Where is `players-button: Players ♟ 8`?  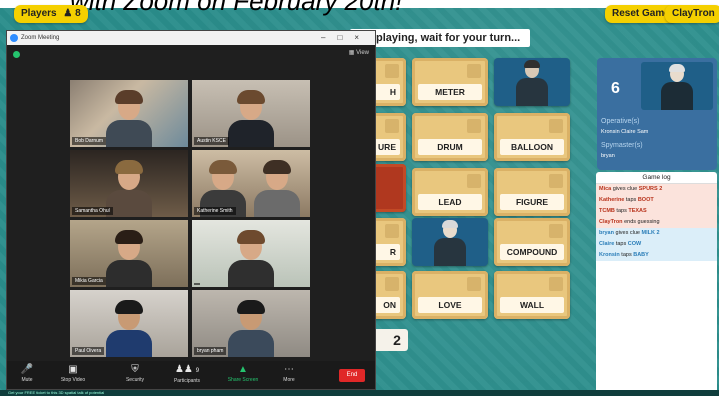 players-button: Players ♟ 8 is located at coordinates (51, 14).